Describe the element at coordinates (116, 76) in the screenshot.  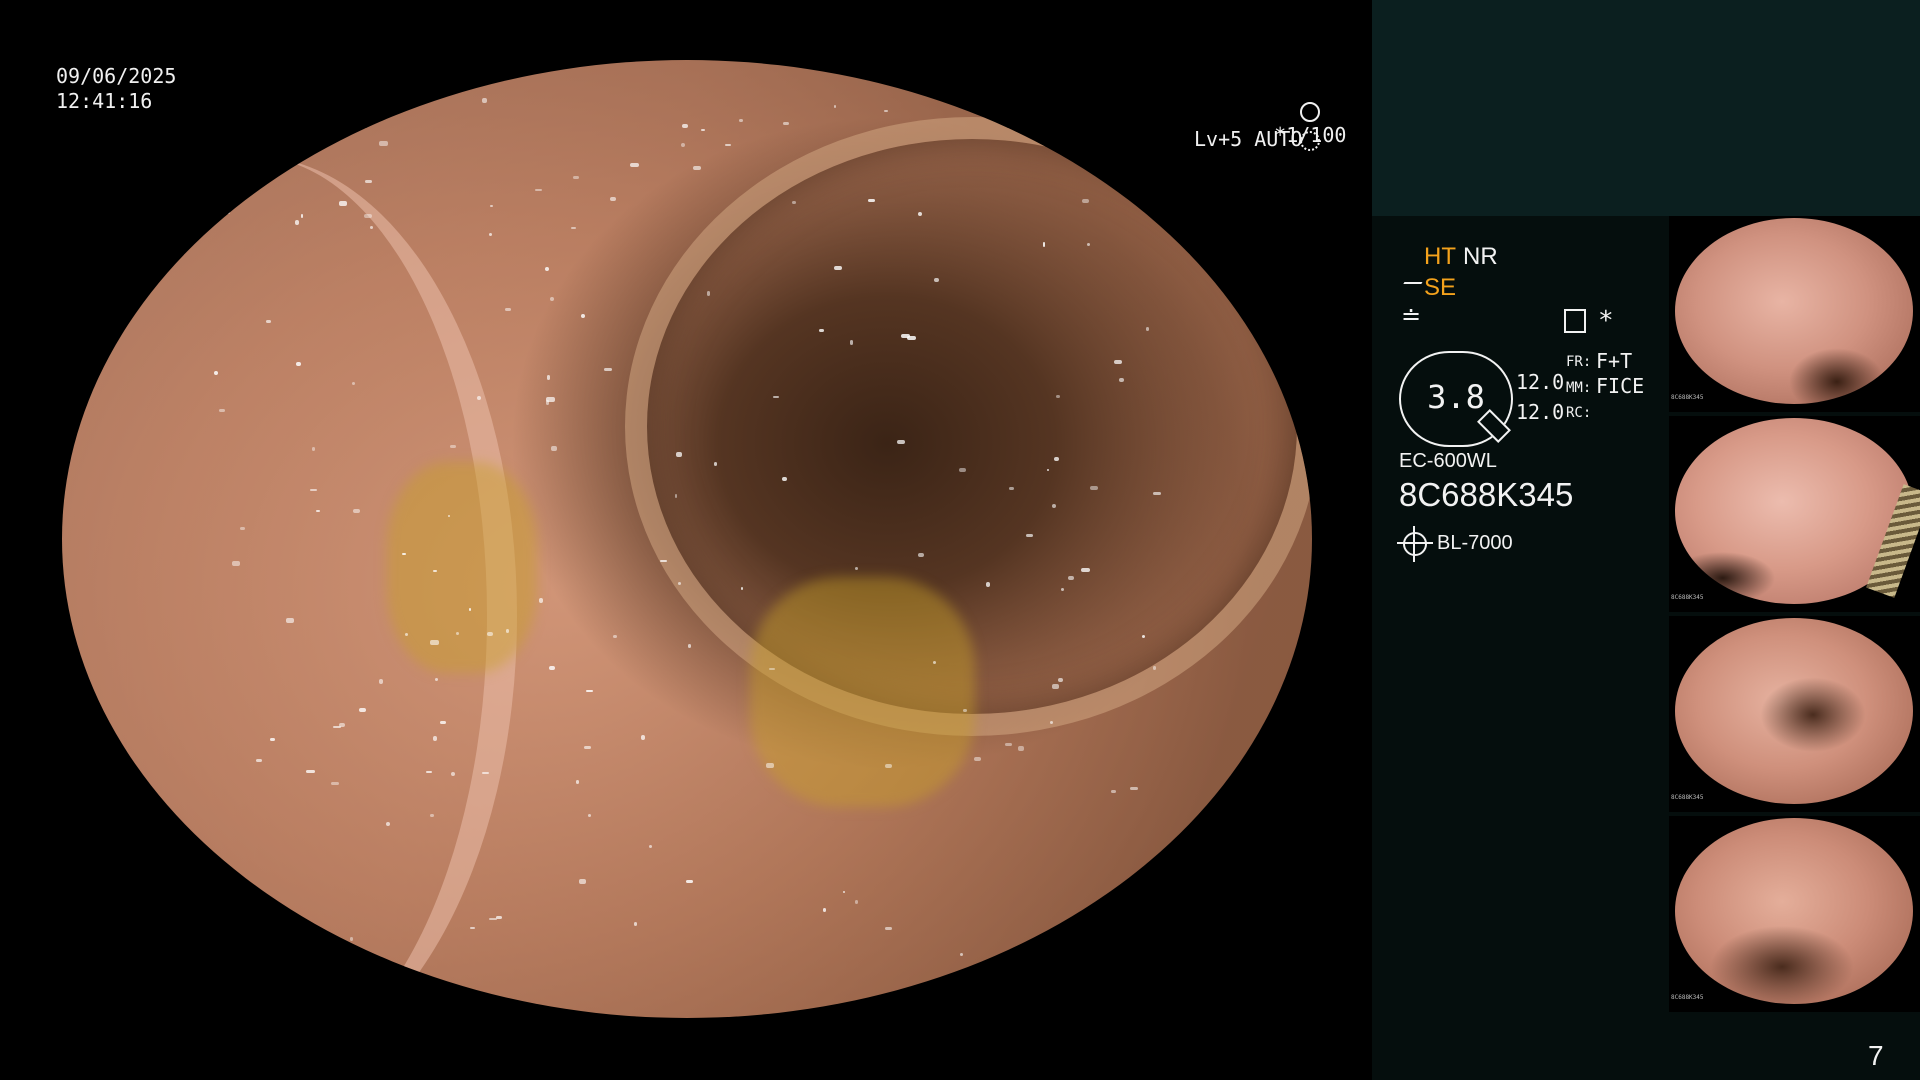
I see `date-readout: 09/06/2025` at that location.